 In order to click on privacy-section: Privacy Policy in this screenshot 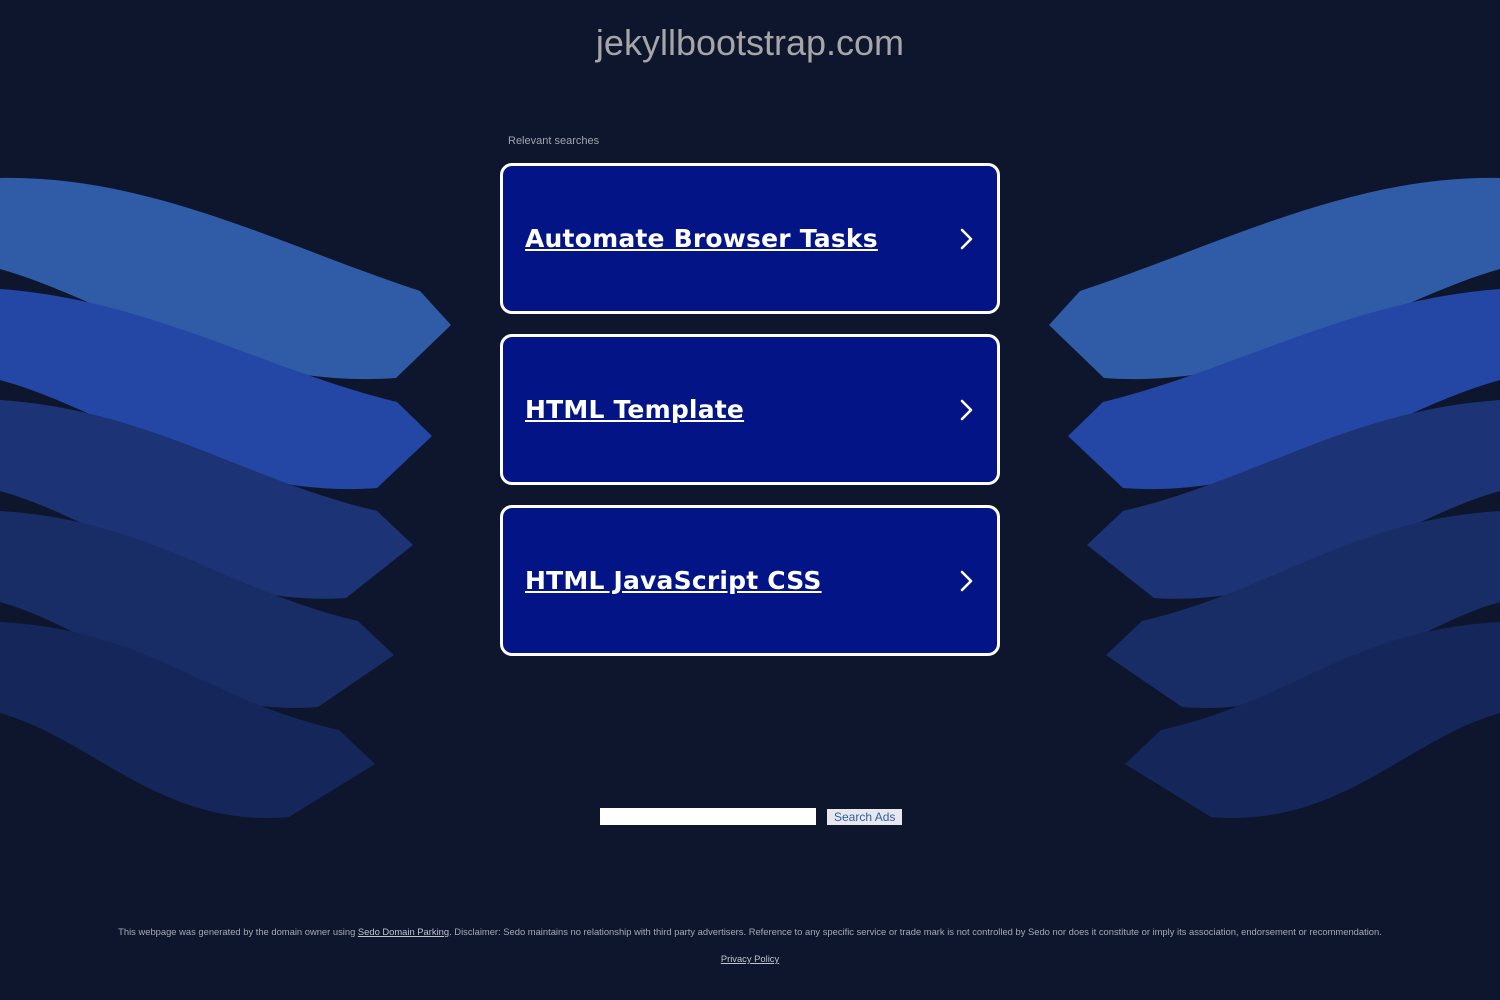, I will do `click(750, 958)`.